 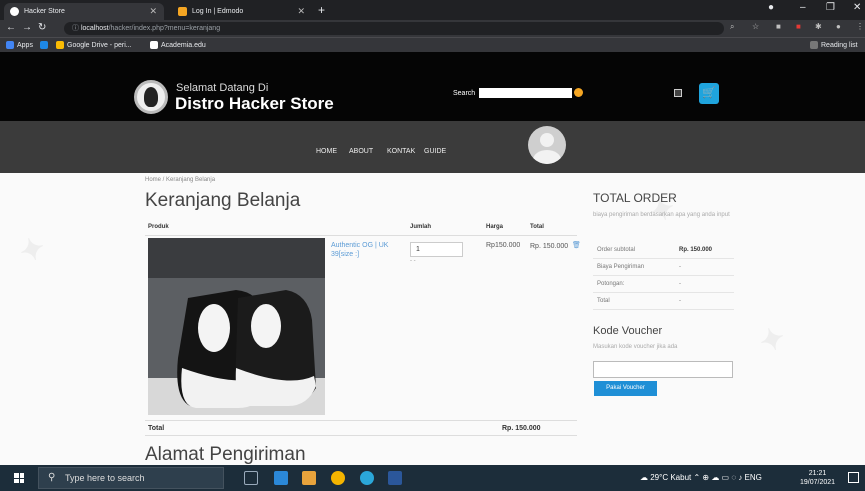 What do you see at coordinates (753, 477) in the screenshot?
I see `language-indicator: ENG` at bounding box center [753, 477].